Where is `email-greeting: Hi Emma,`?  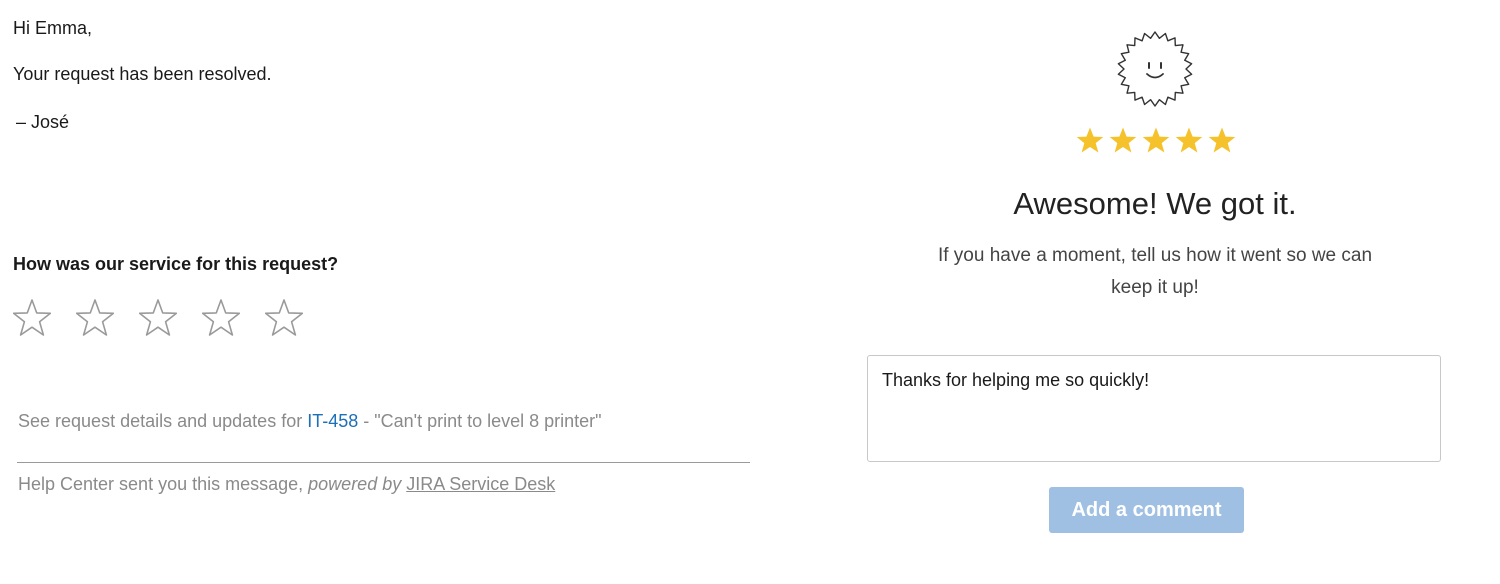 email-greeting: Hi Emma, is located at coordinates (53, 28).